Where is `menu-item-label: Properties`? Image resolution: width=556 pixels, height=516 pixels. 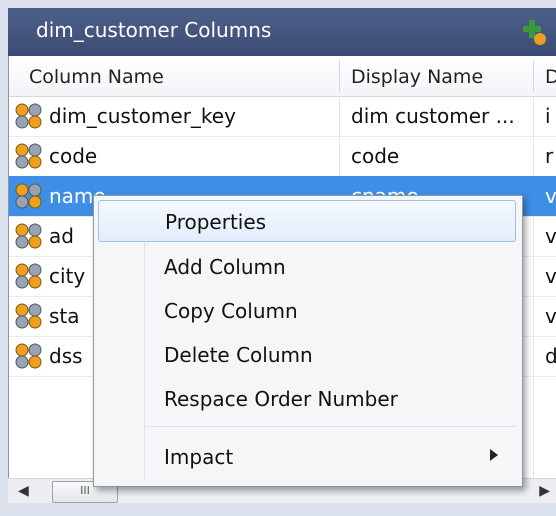 menu-item-label: Properties is located at coordinates (216, 222).